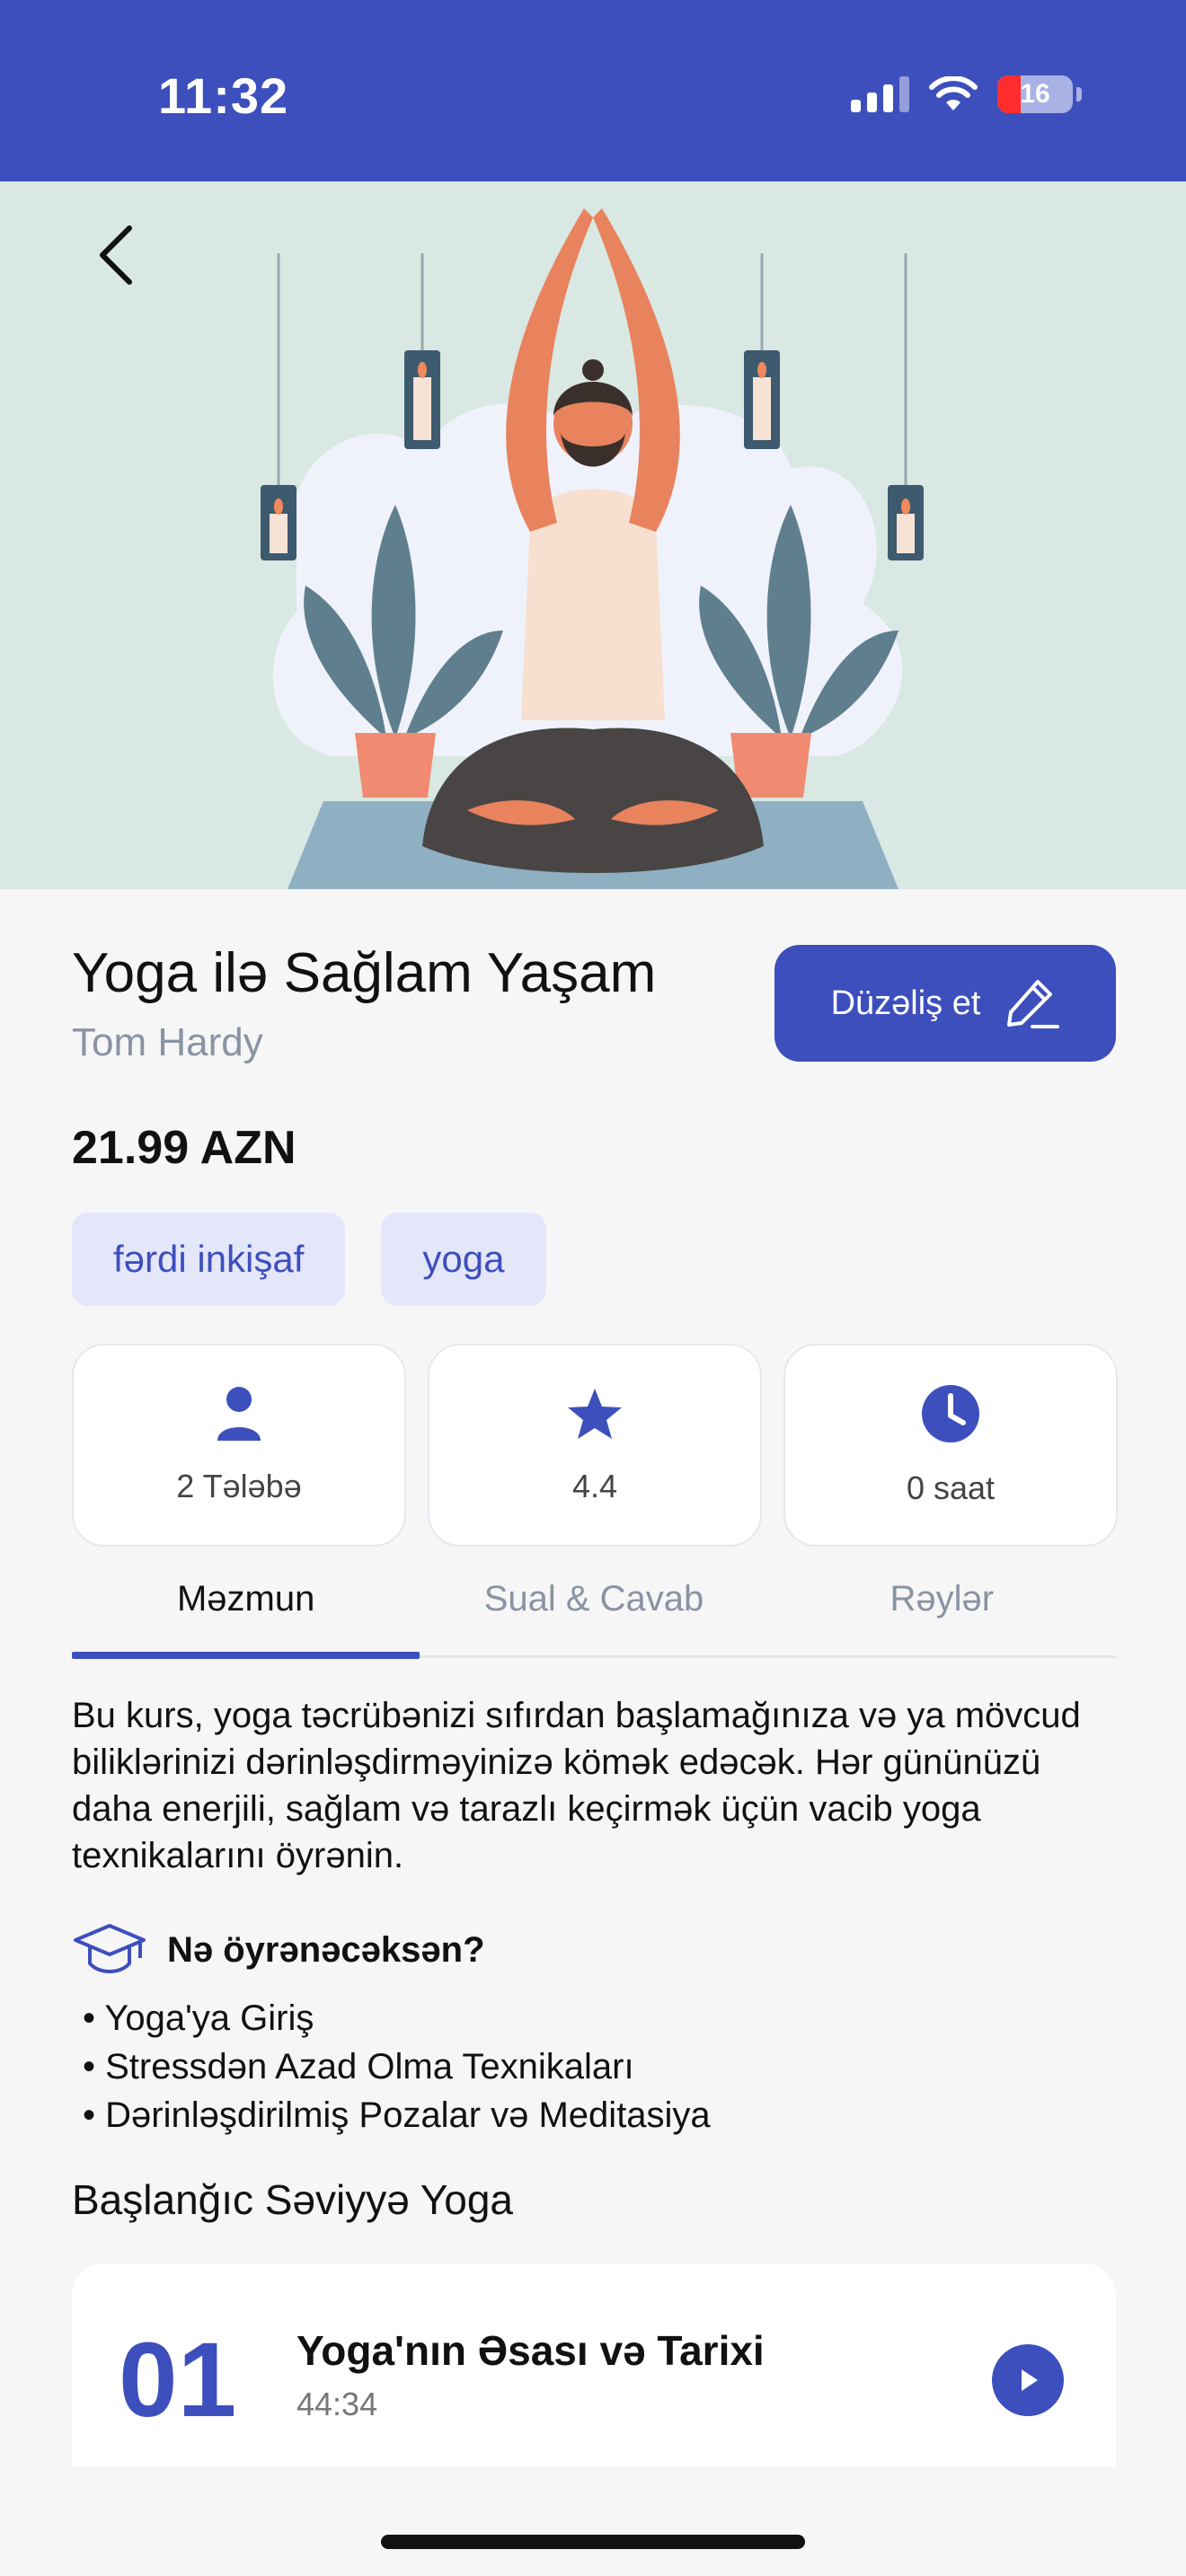 This screenshot has width=1186, height=2576. Describe the element at coordinates (178, 2380) in the screenshot. I see `lesson-number: 01` at that location.